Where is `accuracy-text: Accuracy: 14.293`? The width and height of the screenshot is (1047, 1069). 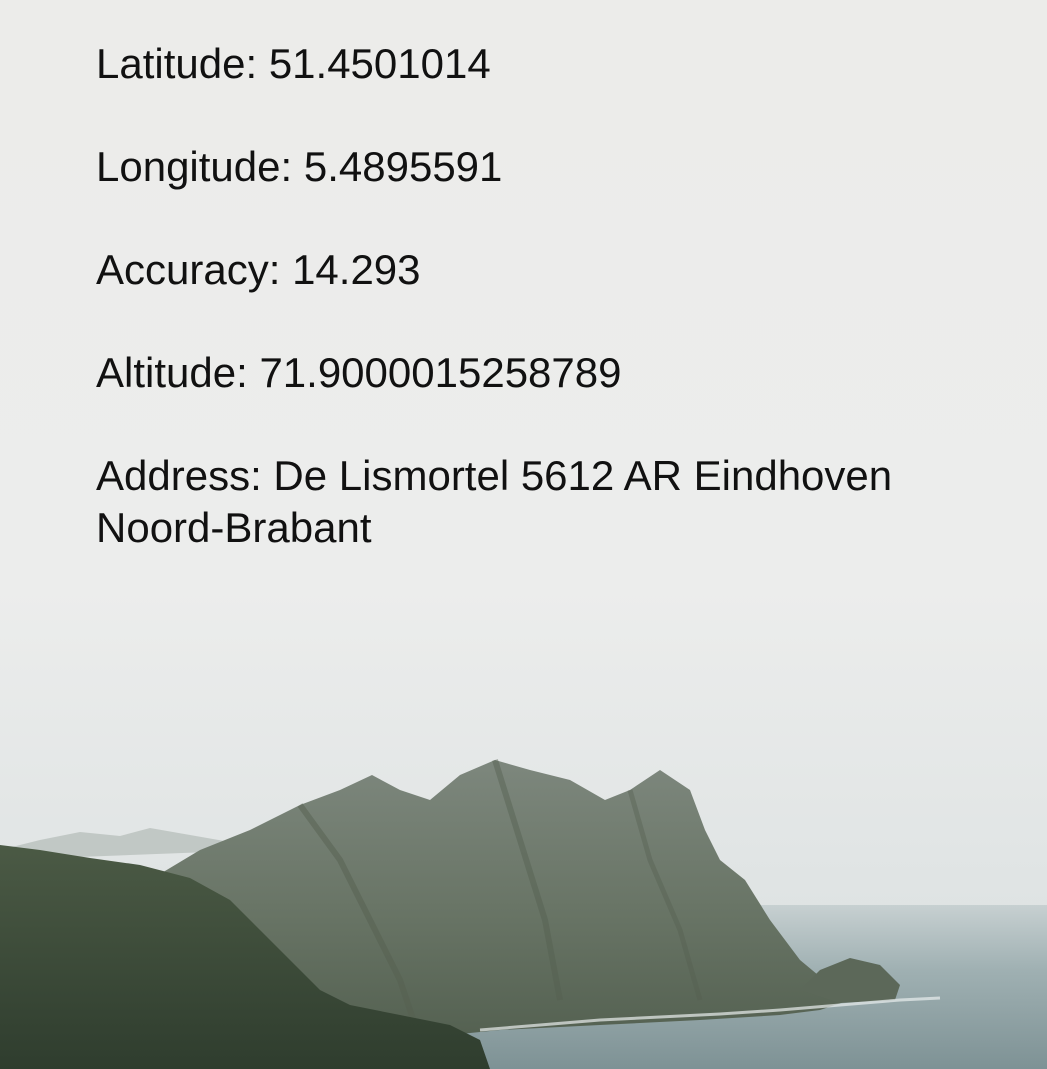
accuracy-text: Accuracy: 14.293 is located at coordinates (258, 270).